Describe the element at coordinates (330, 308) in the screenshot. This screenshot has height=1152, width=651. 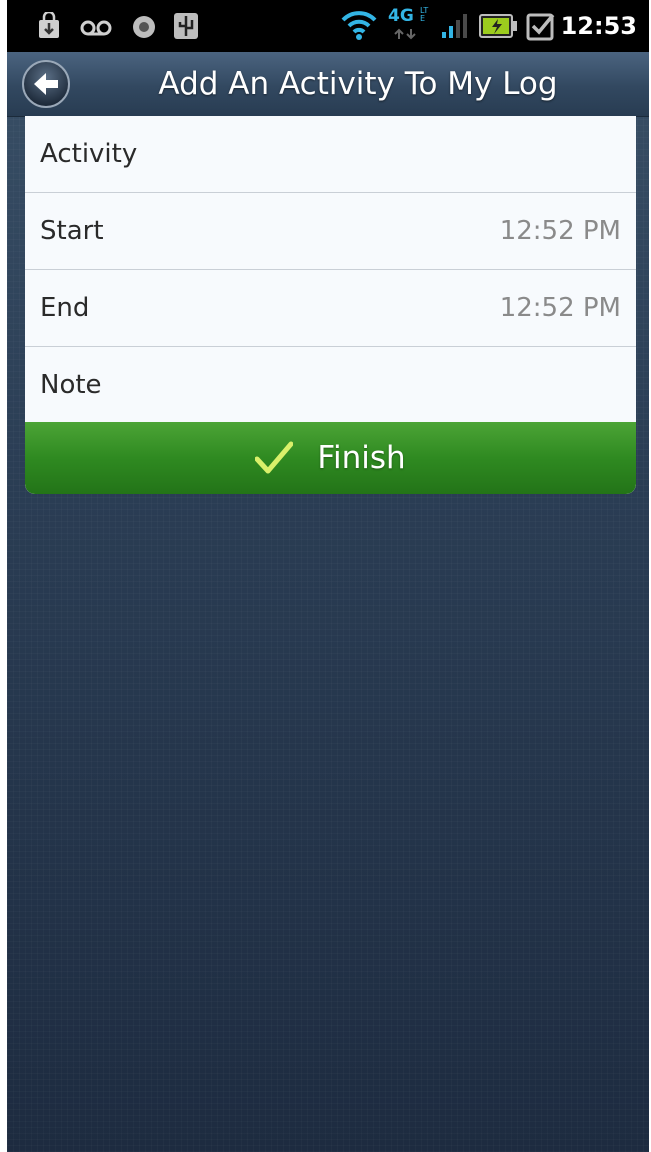
I see `end-time-row: End 12:52 PM` at that location.